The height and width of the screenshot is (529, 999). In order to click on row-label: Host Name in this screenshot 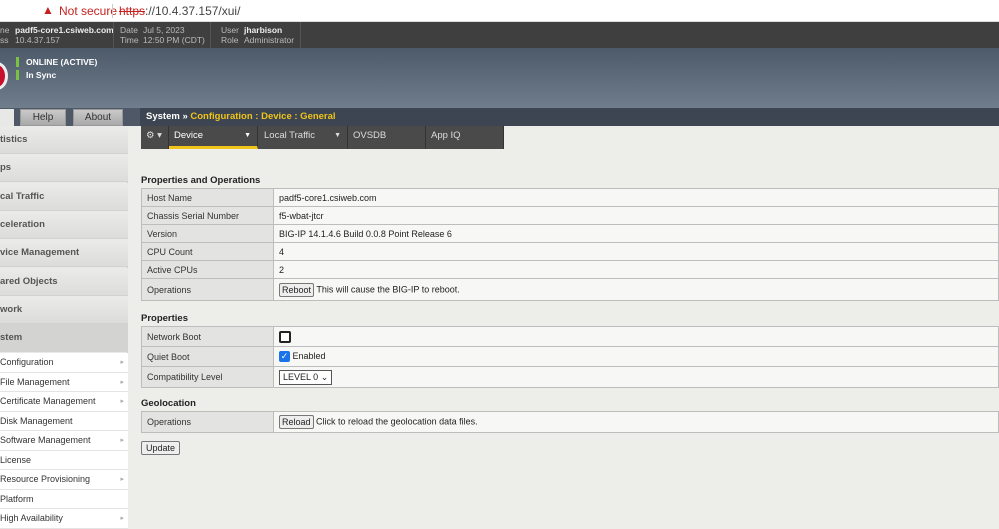, I will do `click(207, 197)`.